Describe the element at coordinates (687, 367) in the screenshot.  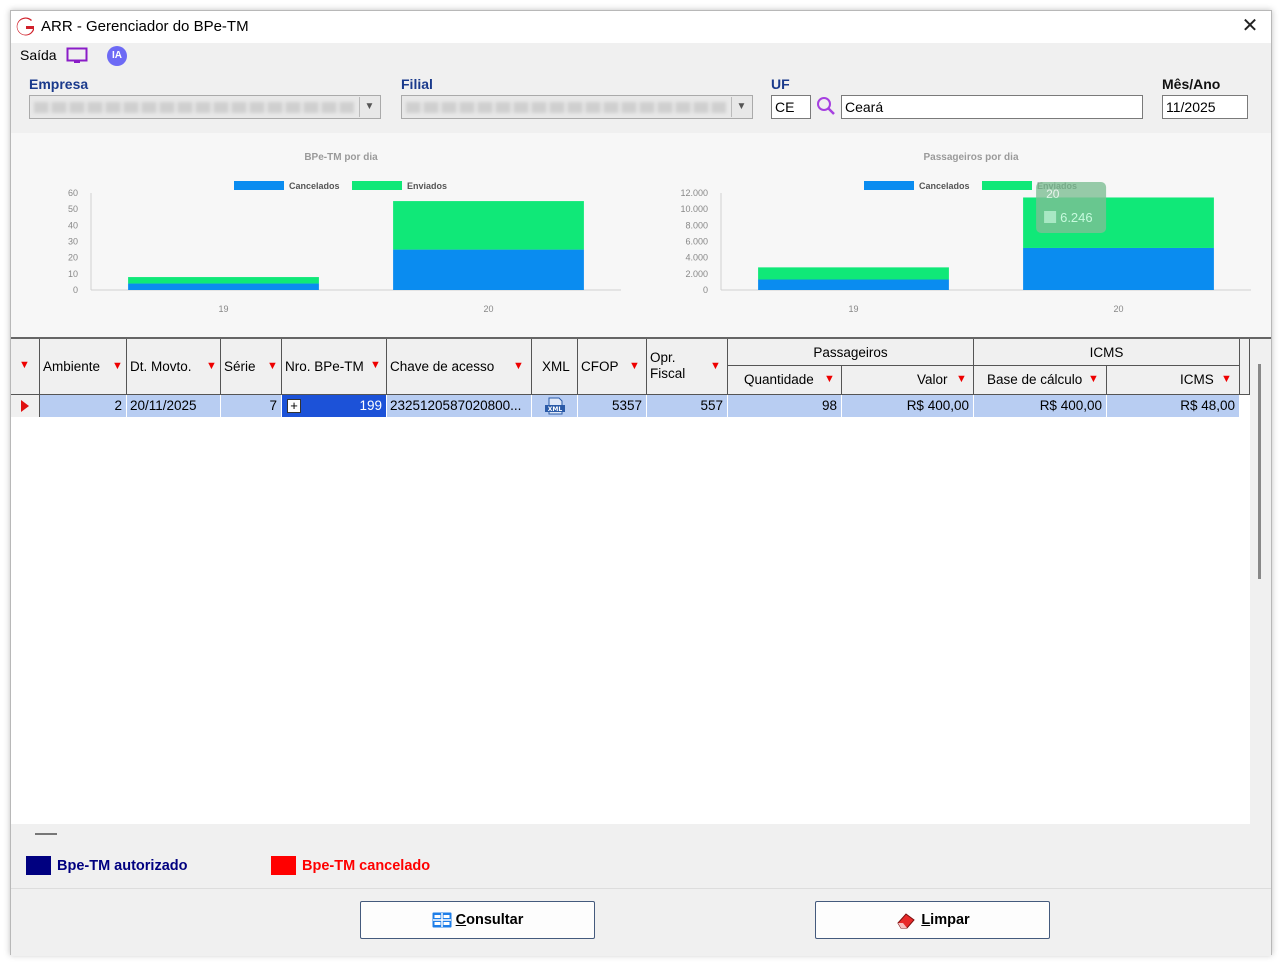
I see `col-opr-fiscal: Opr. Fiscal ▼` at that location.